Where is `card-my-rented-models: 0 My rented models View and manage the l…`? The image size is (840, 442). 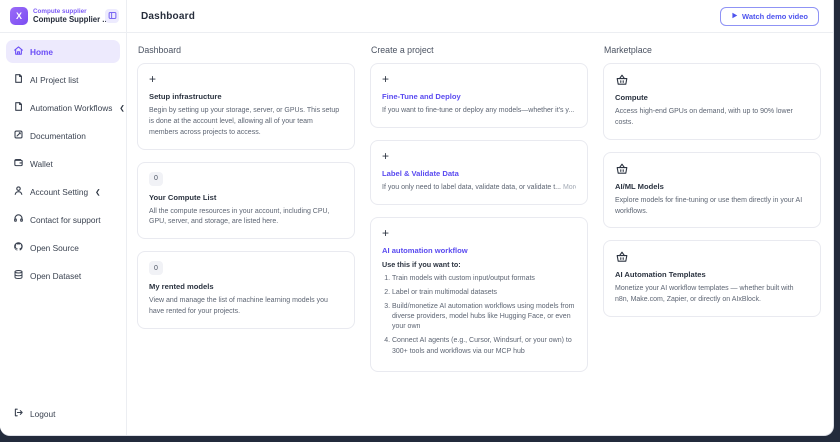 card-my-rented-models: 0 My rented models View and manage the l… is located at coordinates (246, 290).